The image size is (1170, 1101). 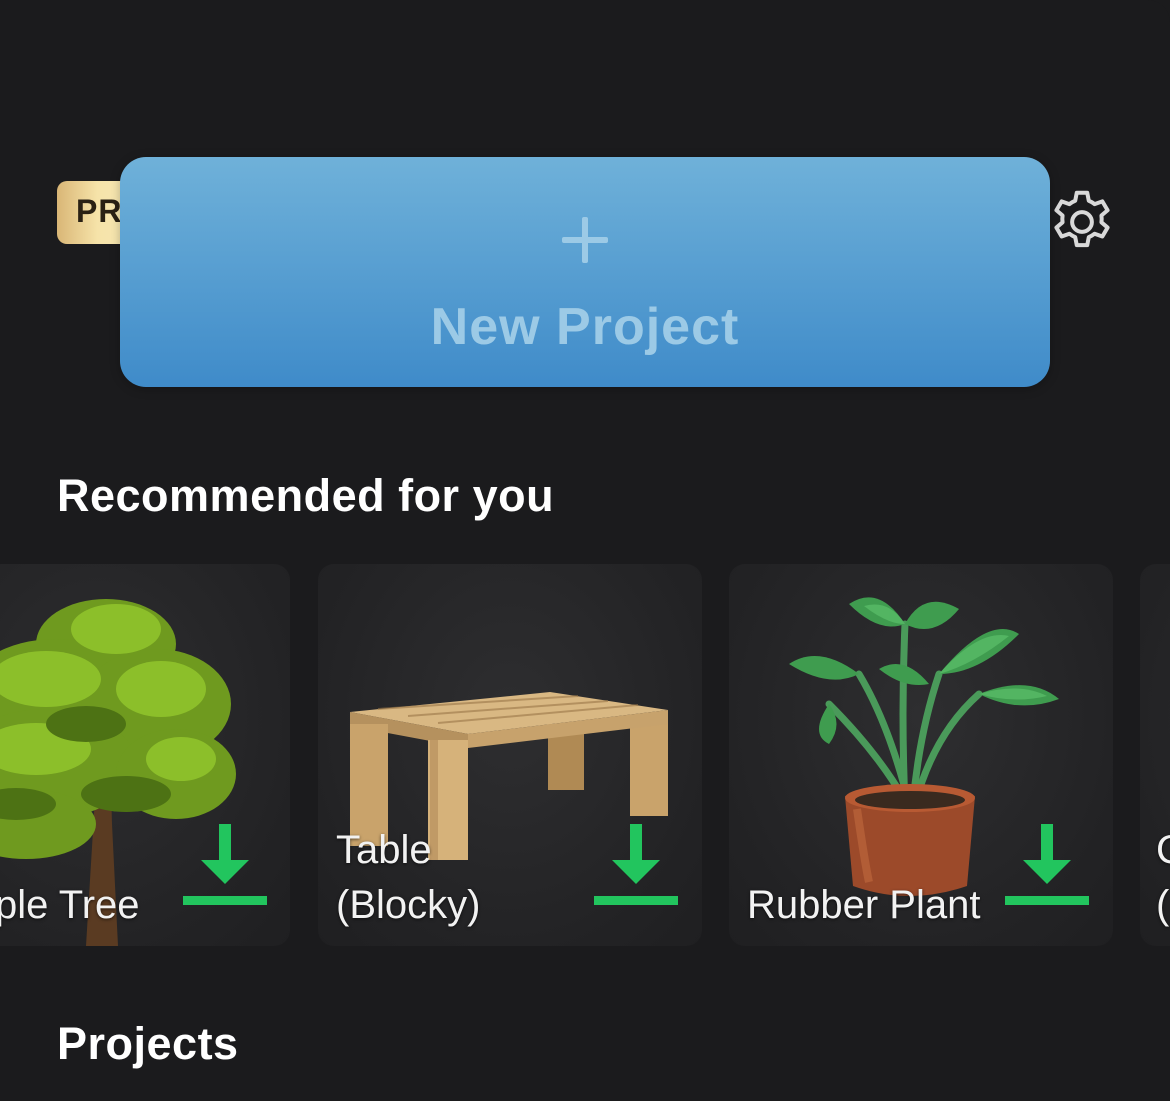 I want to click on settings-button, so click(x=1082, y=222).